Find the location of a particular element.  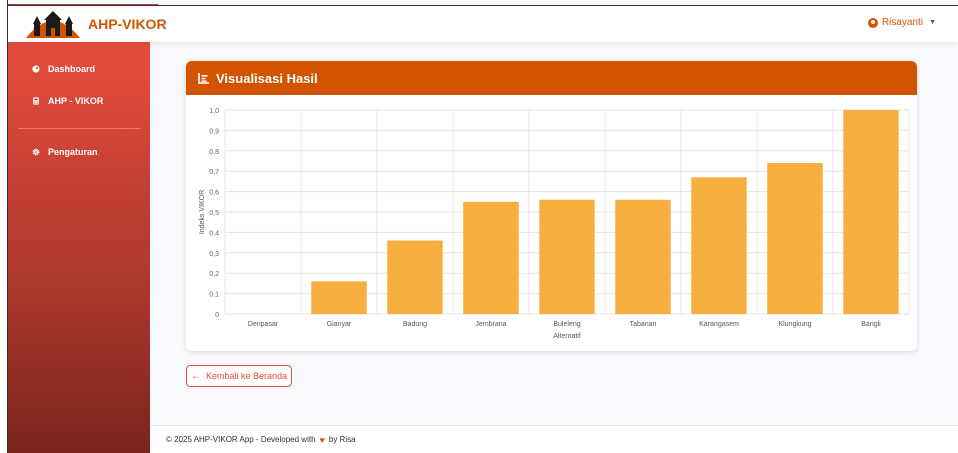

x-tick-label: Bangli is located at coordinates (871, 324).